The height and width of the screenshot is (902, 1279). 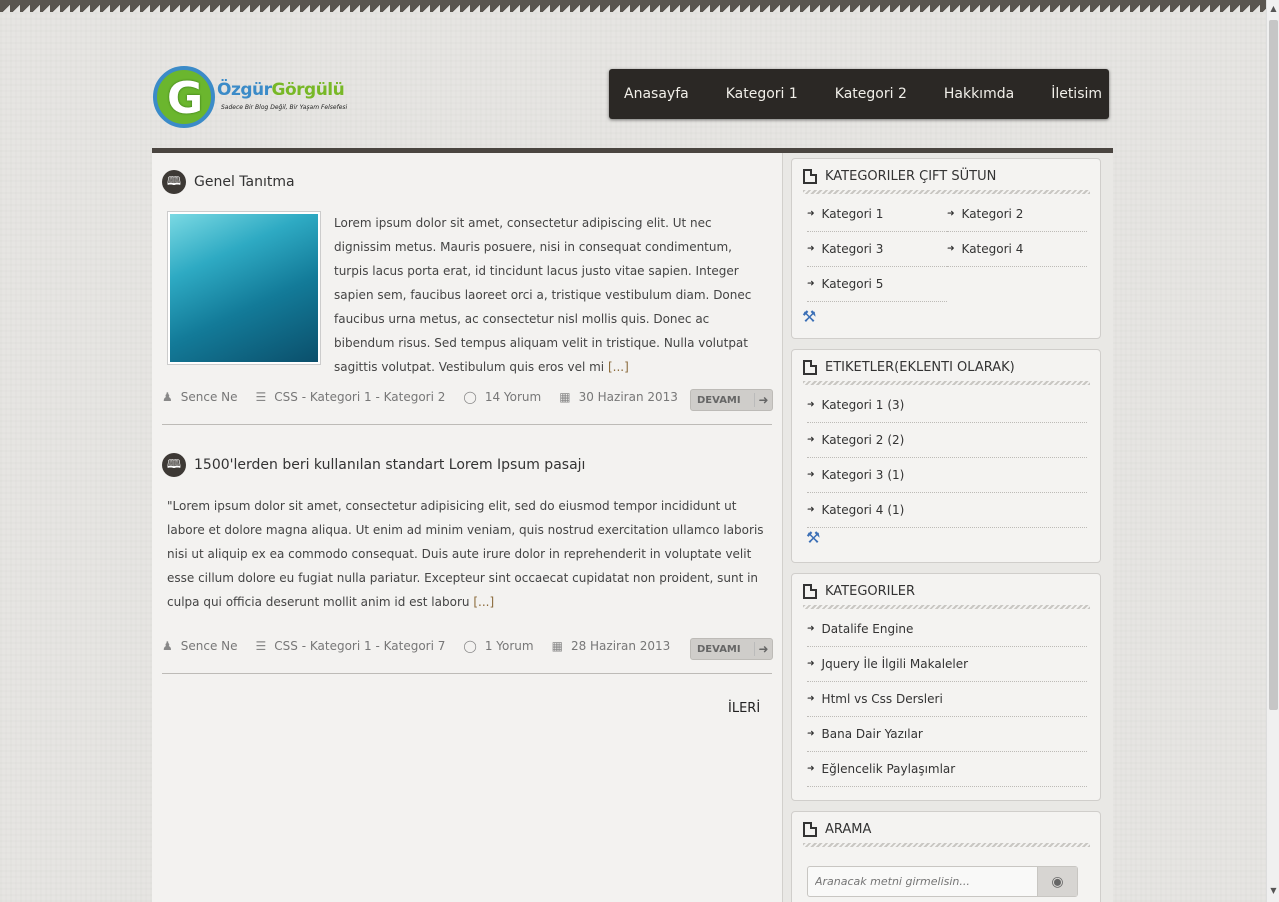 I want to click on logo-letter: G, so click(x=185, y=98).